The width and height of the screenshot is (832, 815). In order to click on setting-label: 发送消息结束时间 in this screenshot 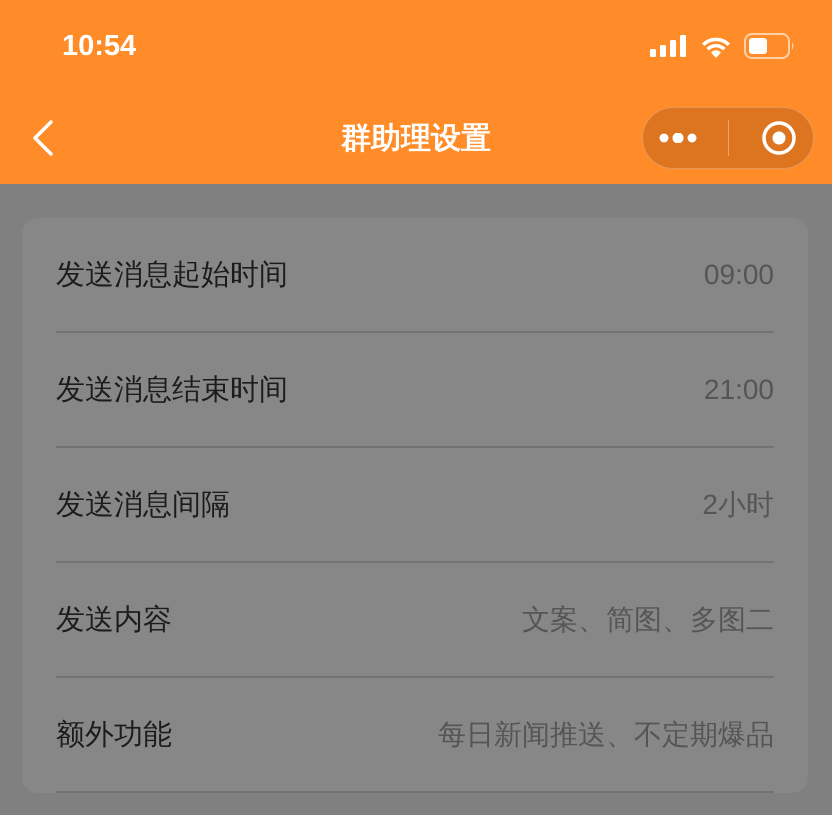, I will do `click(172, 389)`.